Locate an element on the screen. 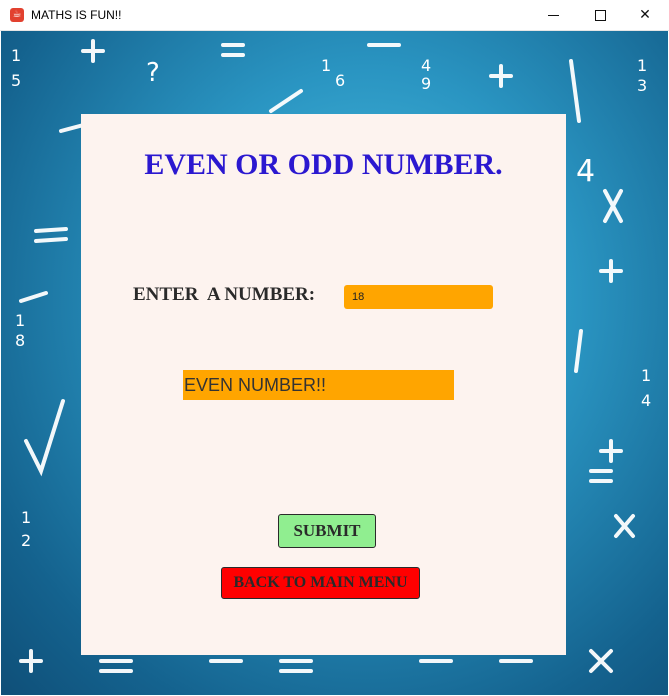 The height and width of the screenshot is (696, 669). minimize-button is located at coordinates (554, 15).